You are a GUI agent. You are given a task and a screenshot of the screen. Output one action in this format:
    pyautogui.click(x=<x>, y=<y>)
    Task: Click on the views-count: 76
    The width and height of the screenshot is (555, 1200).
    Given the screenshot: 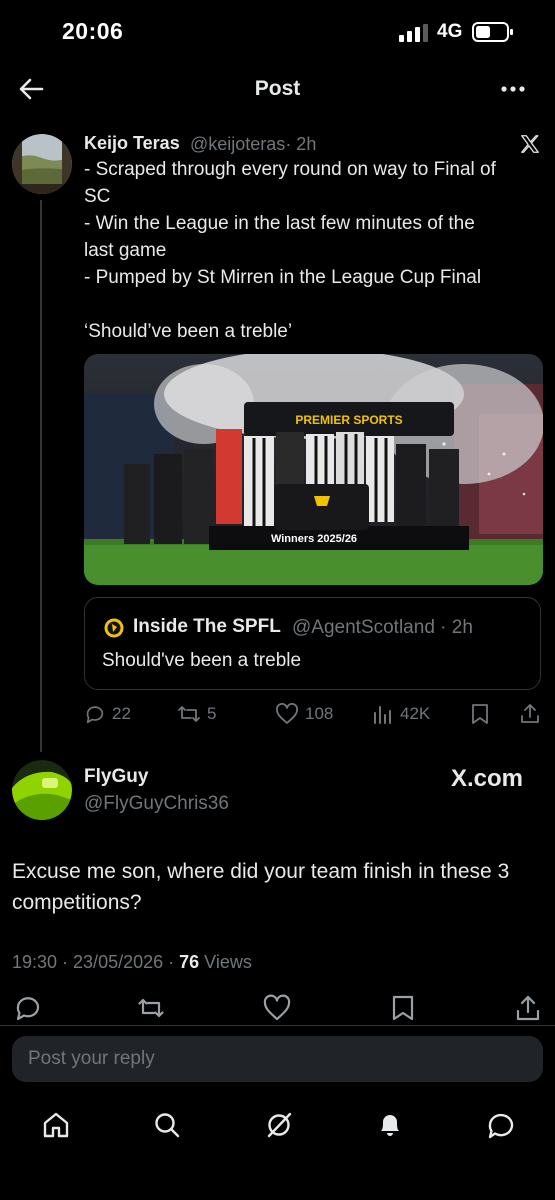 What is the action you would take?
    pyautogui.click(x=189, y=962)
    